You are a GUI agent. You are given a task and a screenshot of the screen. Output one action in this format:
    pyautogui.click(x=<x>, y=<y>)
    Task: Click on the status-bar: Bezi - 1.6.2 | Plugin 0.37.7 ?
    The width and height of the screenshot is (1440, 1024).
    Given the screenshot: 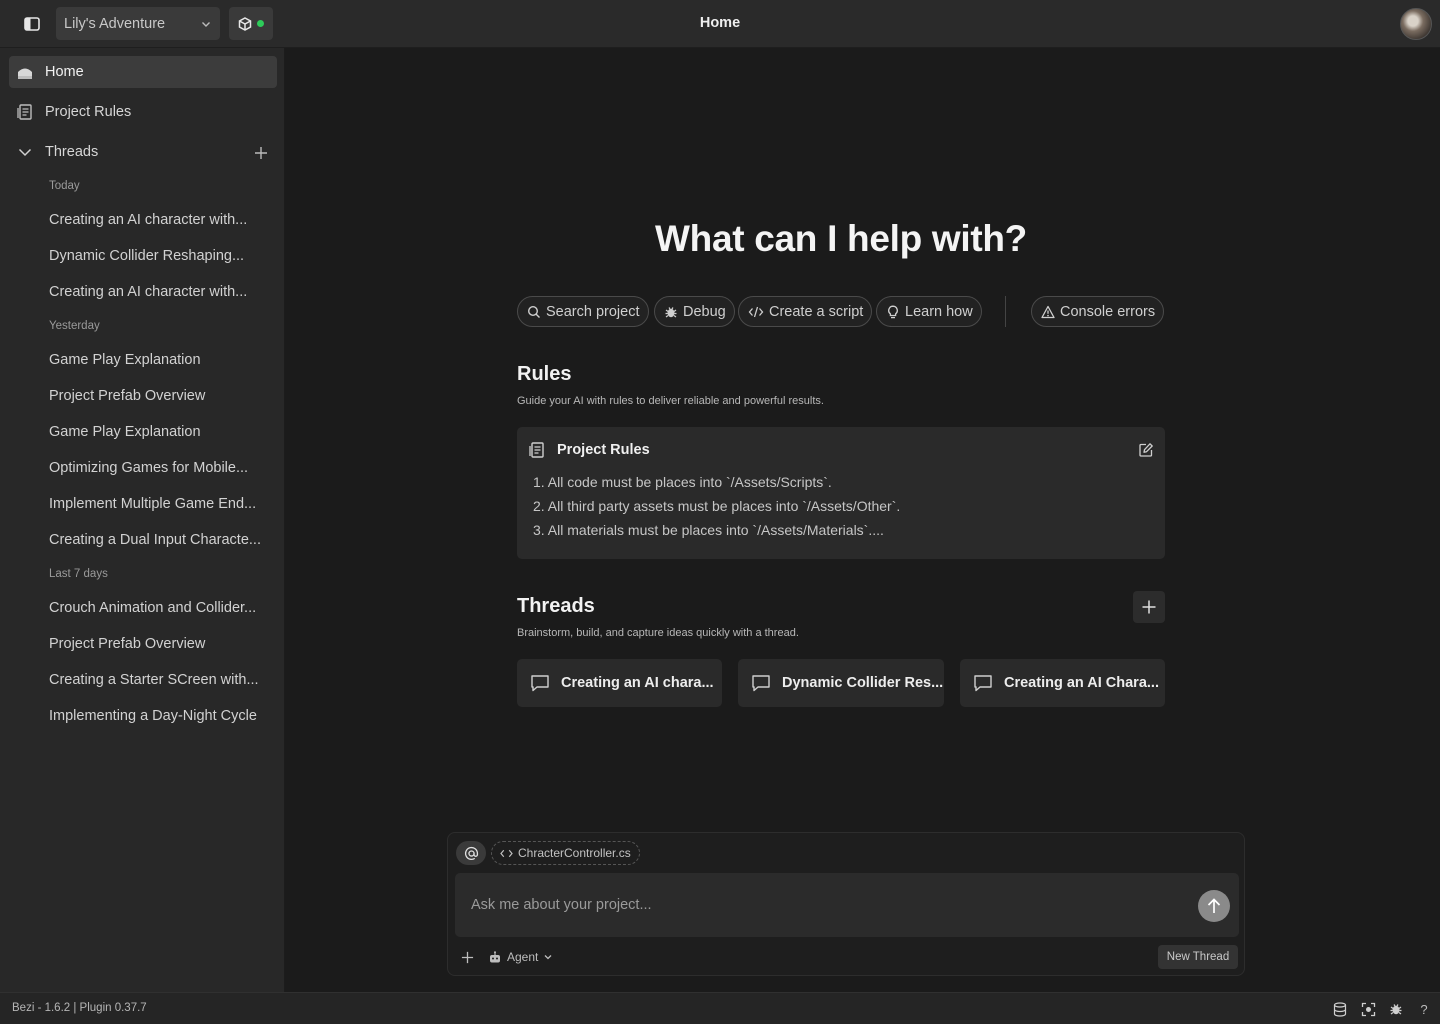 What is the action you would take?
    pyautogui.click(x=720, y=1008)
    